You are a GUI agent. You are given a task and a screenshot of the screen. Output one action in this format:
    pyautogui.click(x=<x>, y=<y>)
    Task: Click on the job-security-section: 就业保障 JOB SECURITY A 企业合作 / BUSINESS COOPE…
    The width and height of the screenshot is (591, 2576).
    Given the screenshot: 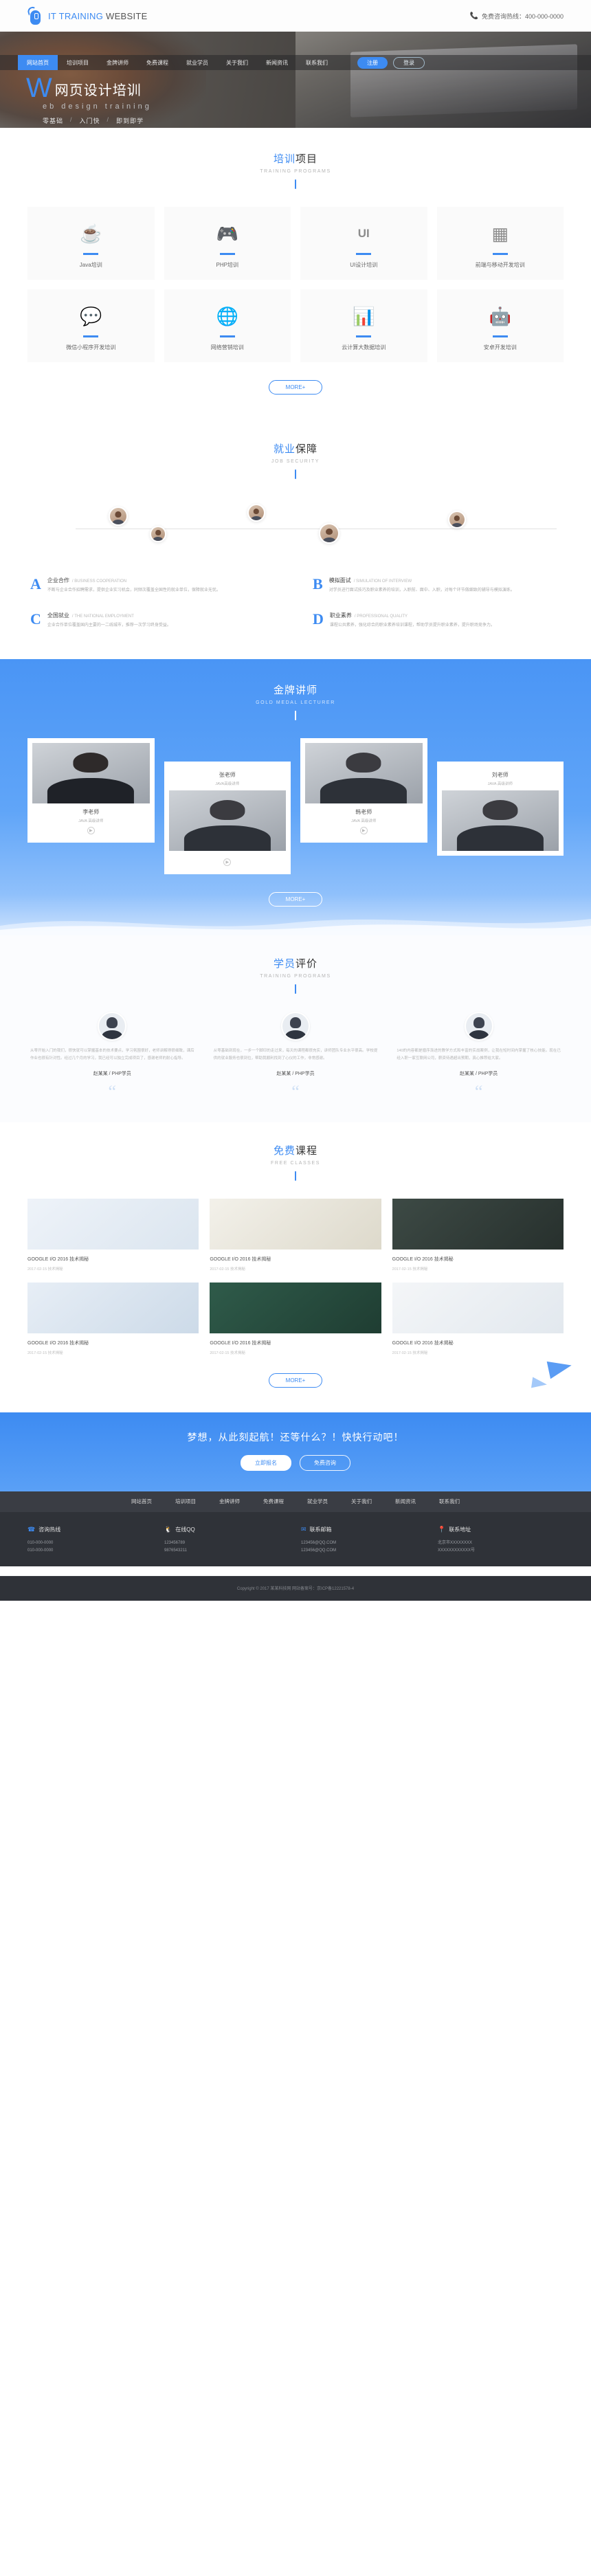 What is the action you would take?
    pyautogui.click(x=295, y=539)
    